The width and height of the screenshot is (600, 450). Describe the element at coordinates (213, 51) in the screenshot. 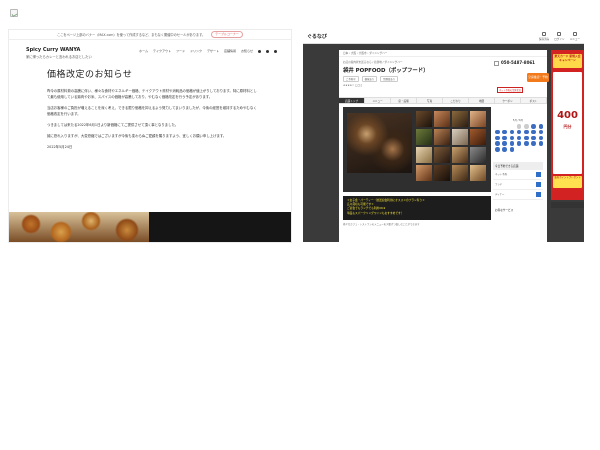

I see `nav-item-dessert: デザート` at that location.